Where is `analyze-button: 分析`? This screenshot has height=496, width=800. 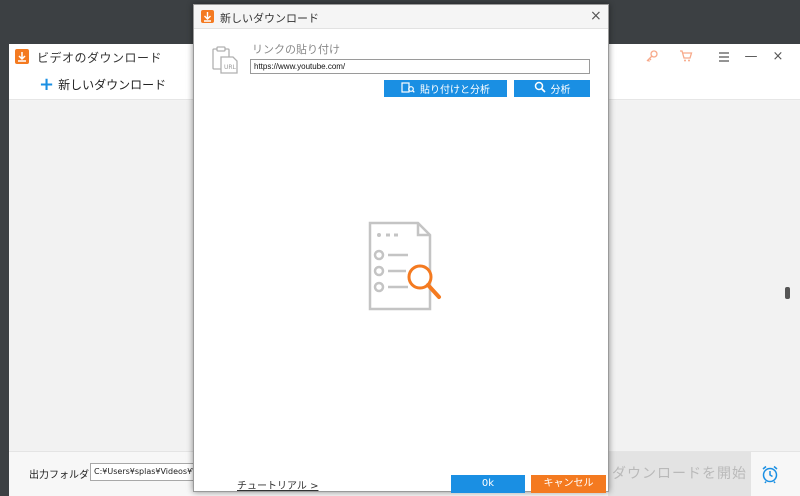 analyze-button: 分析 is located at coordinates (552, 88).